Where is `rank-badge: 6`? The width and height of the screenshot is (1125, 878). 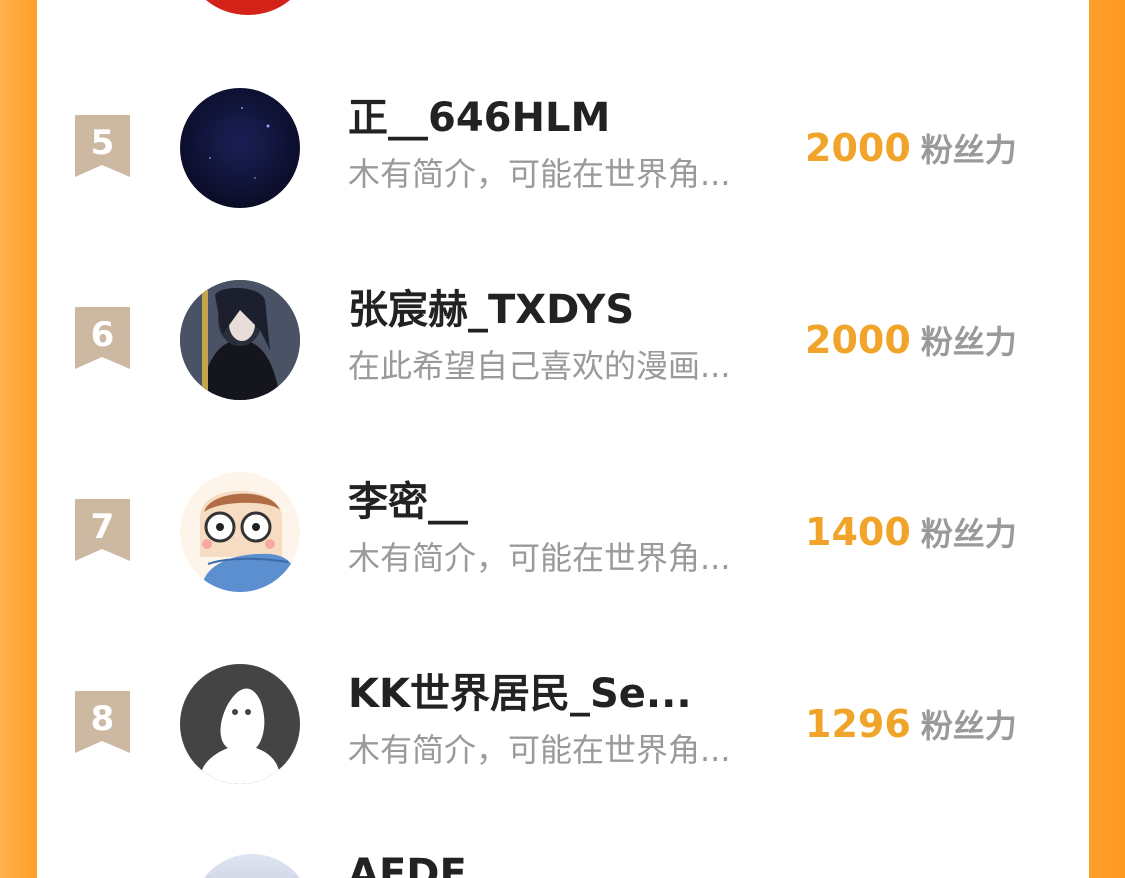 rank-badge: 6 is located at coordinates (102, 338).